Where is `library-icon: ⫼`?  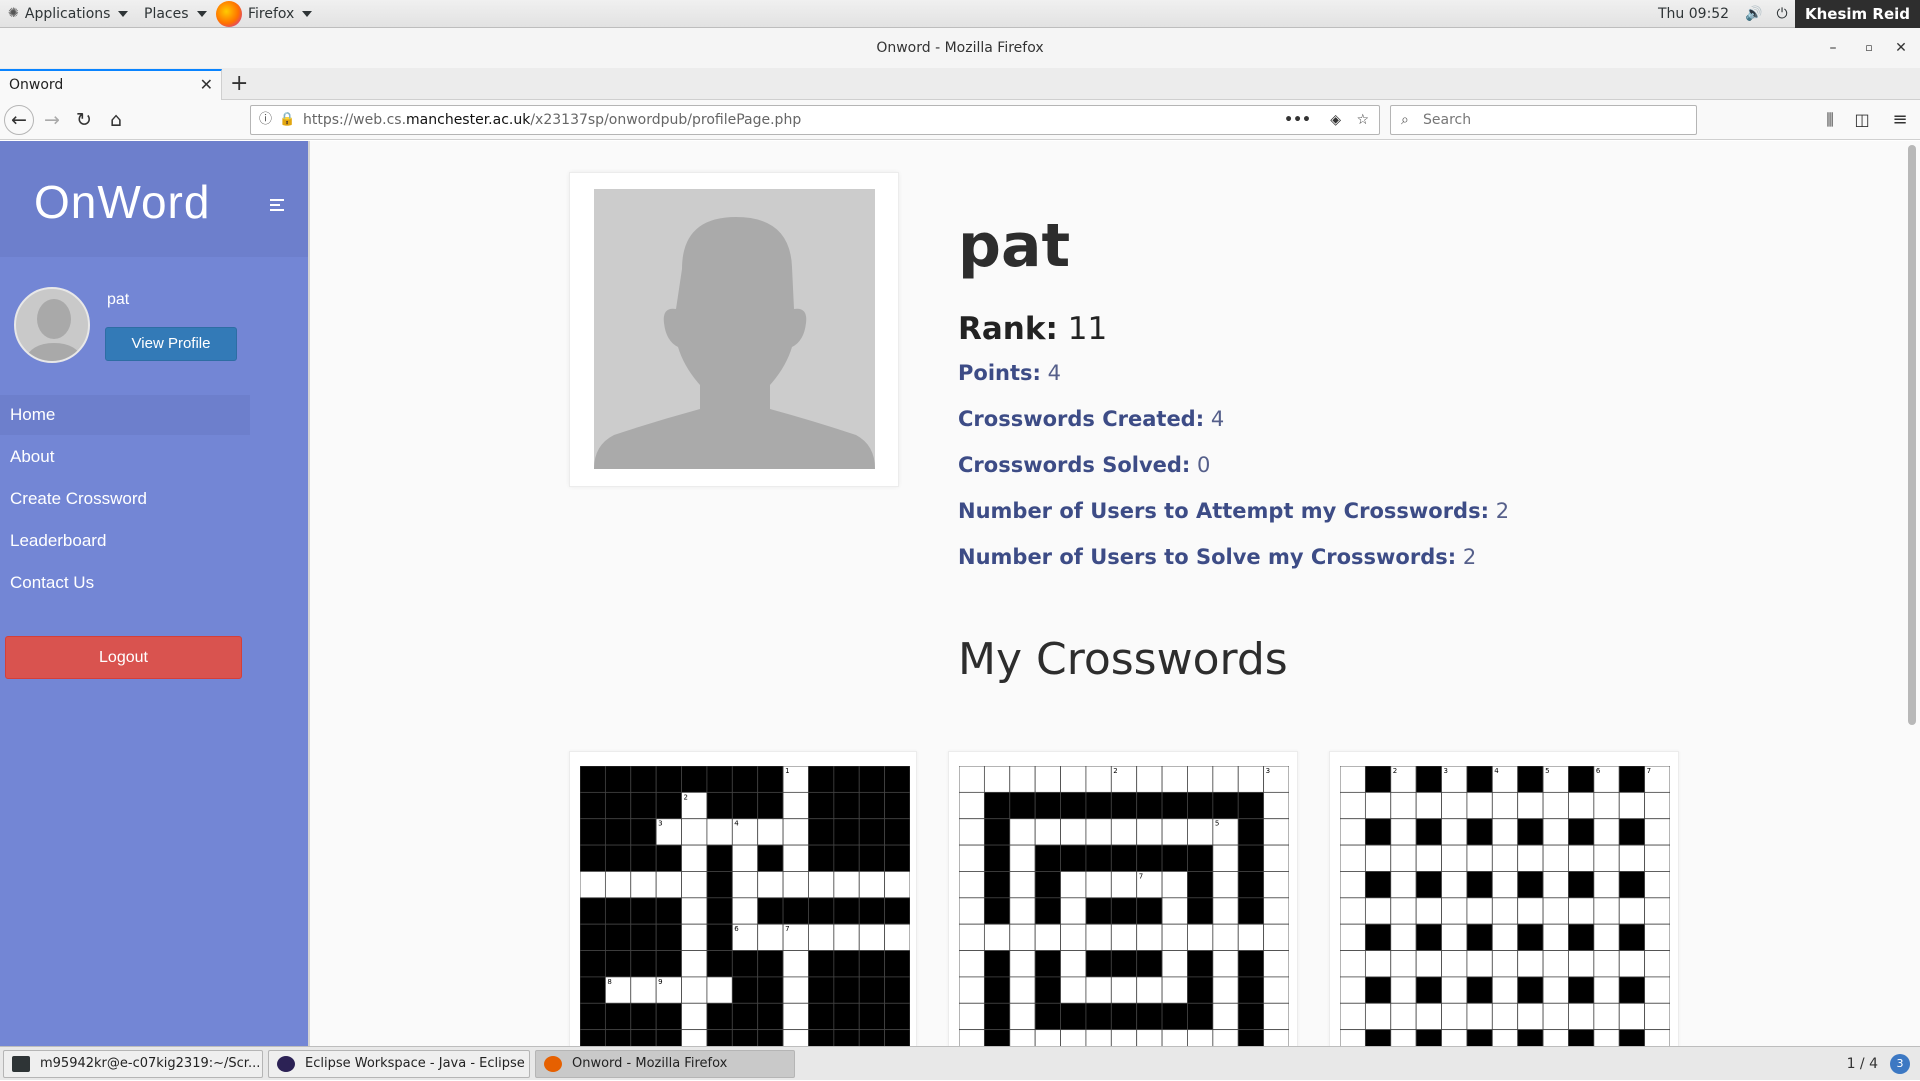
library-icon: ⫼ is located at coordinates (1830, 120).